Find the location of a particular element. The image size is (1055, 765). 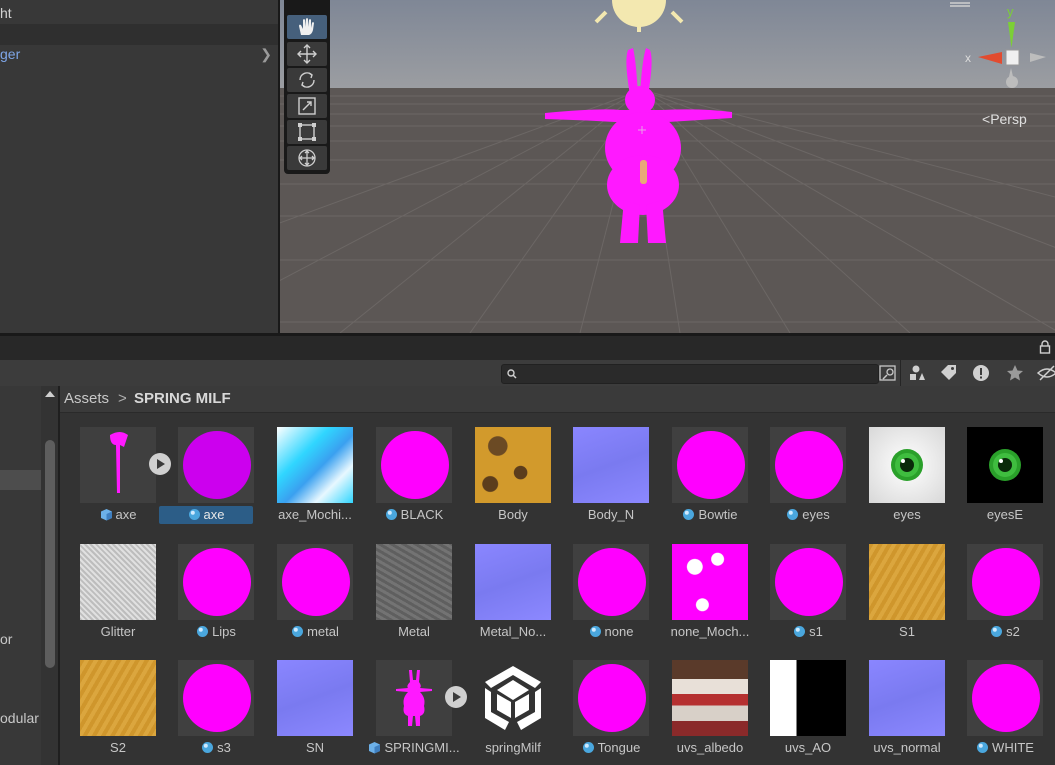

asset-item: Bowtie is located at coordinates (709, 477).